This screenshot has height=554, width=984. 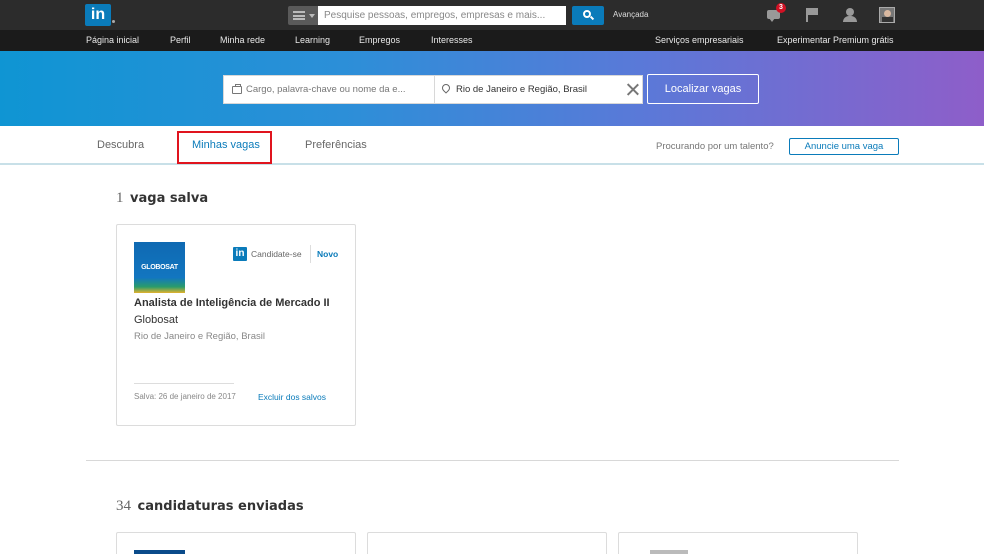 What do you see at coordinates (539, 89) in the screenshot?
I see `location-input` at bounding box center [539, 89].